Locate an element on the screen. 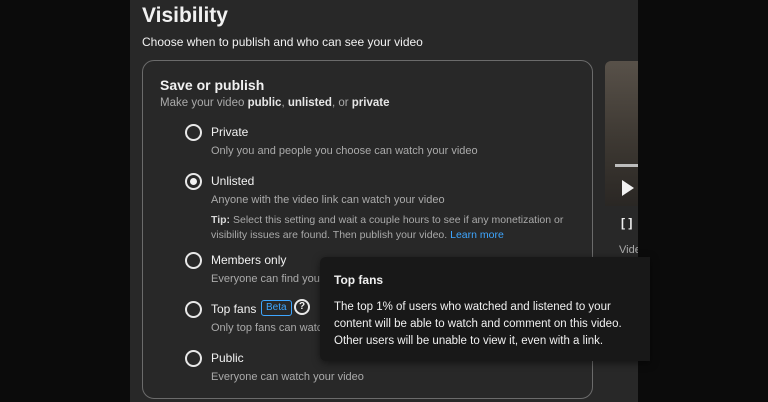 This screenshot has width=768, height=402. option-description: Everyone can watch your video is located at coordinates (287, 377).